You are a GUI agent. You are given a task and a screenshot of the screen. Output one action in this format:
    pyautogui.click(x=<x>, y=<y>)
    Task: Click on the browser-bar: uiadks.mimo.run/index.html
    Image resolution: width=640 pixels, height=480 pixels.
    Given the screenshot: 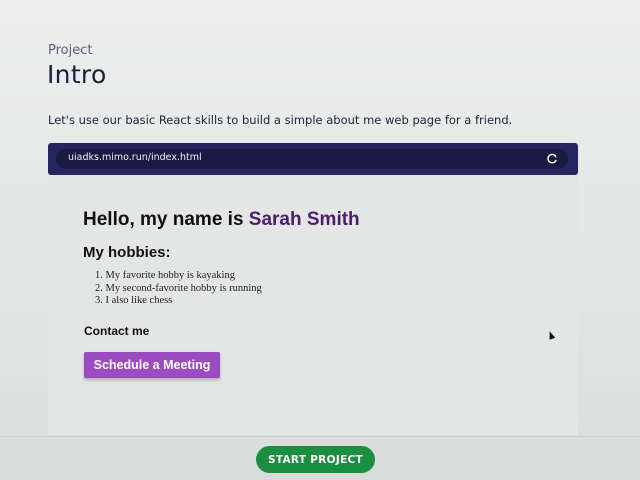 What is the action you would take?
    pyautogui.click(x=313, y=159)
    